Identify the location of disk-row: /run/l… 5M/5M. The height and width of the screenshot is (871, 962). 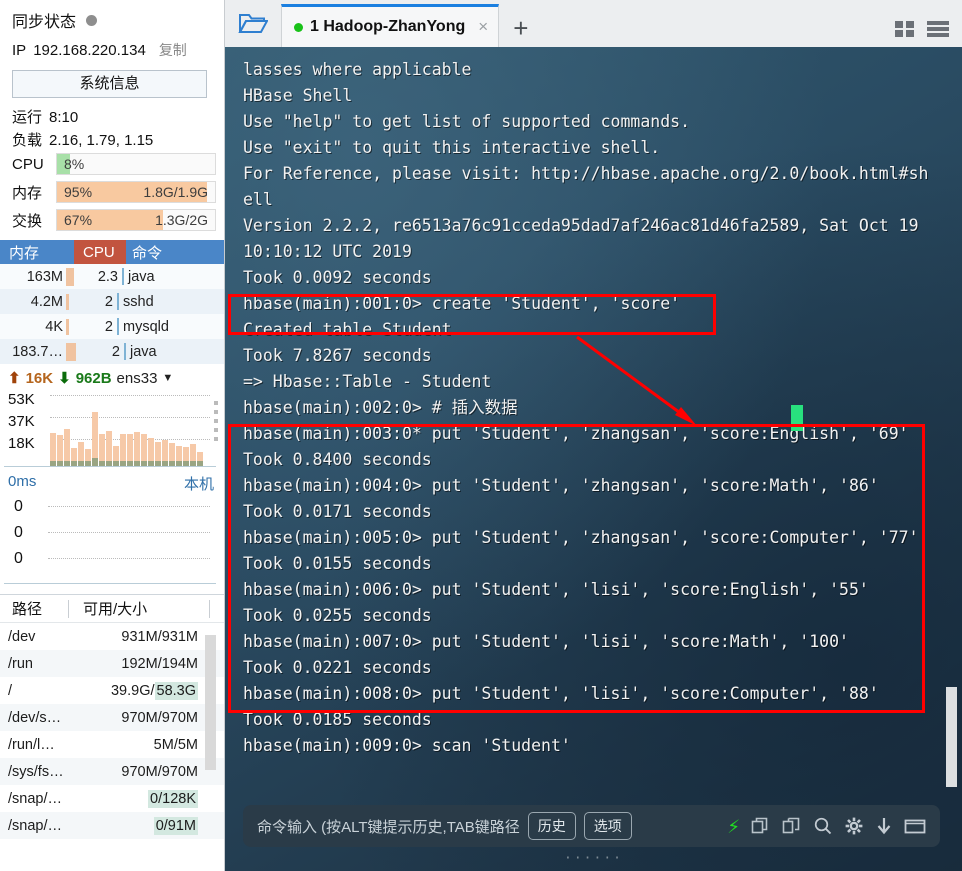
(112, 744).